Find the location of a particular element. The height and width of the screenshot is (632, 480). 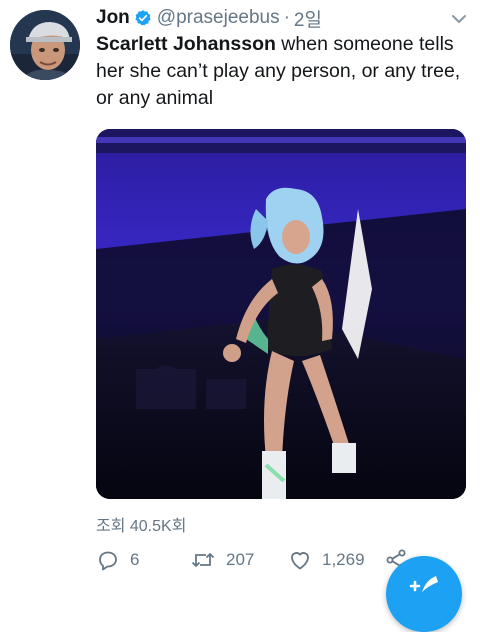

view-count: 조회 40.5K회 is located at coordinates (141, 526).